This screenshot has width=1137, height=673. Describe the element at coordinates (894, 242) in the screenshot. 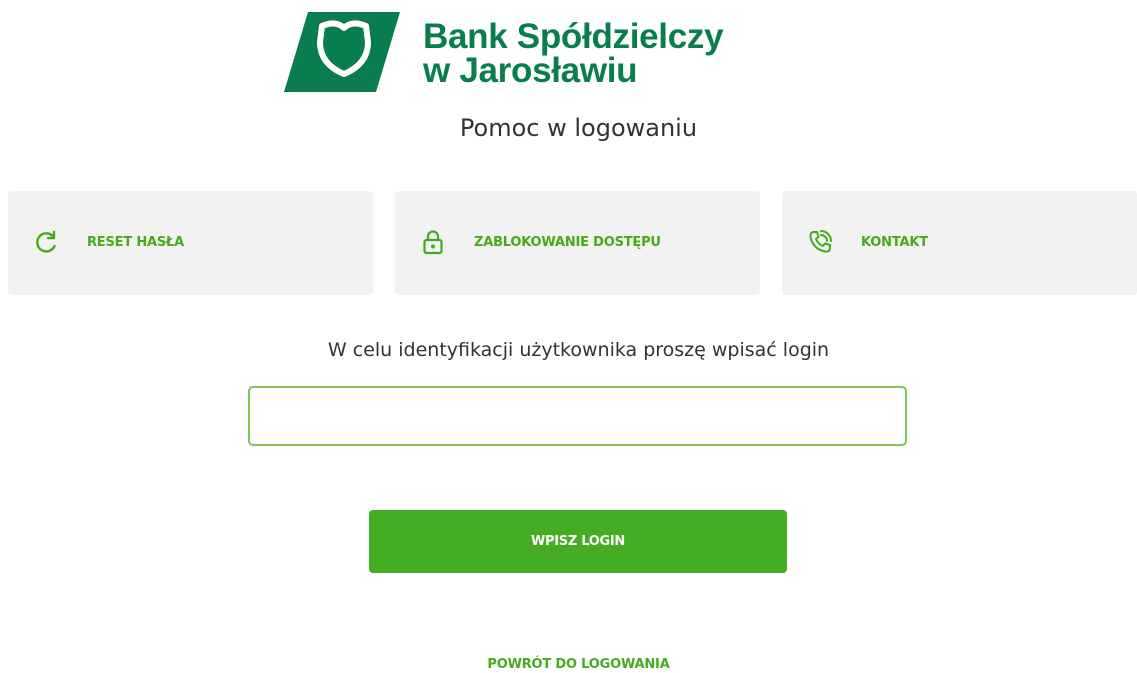

I see `contact-label: KONTAKT` at that location.